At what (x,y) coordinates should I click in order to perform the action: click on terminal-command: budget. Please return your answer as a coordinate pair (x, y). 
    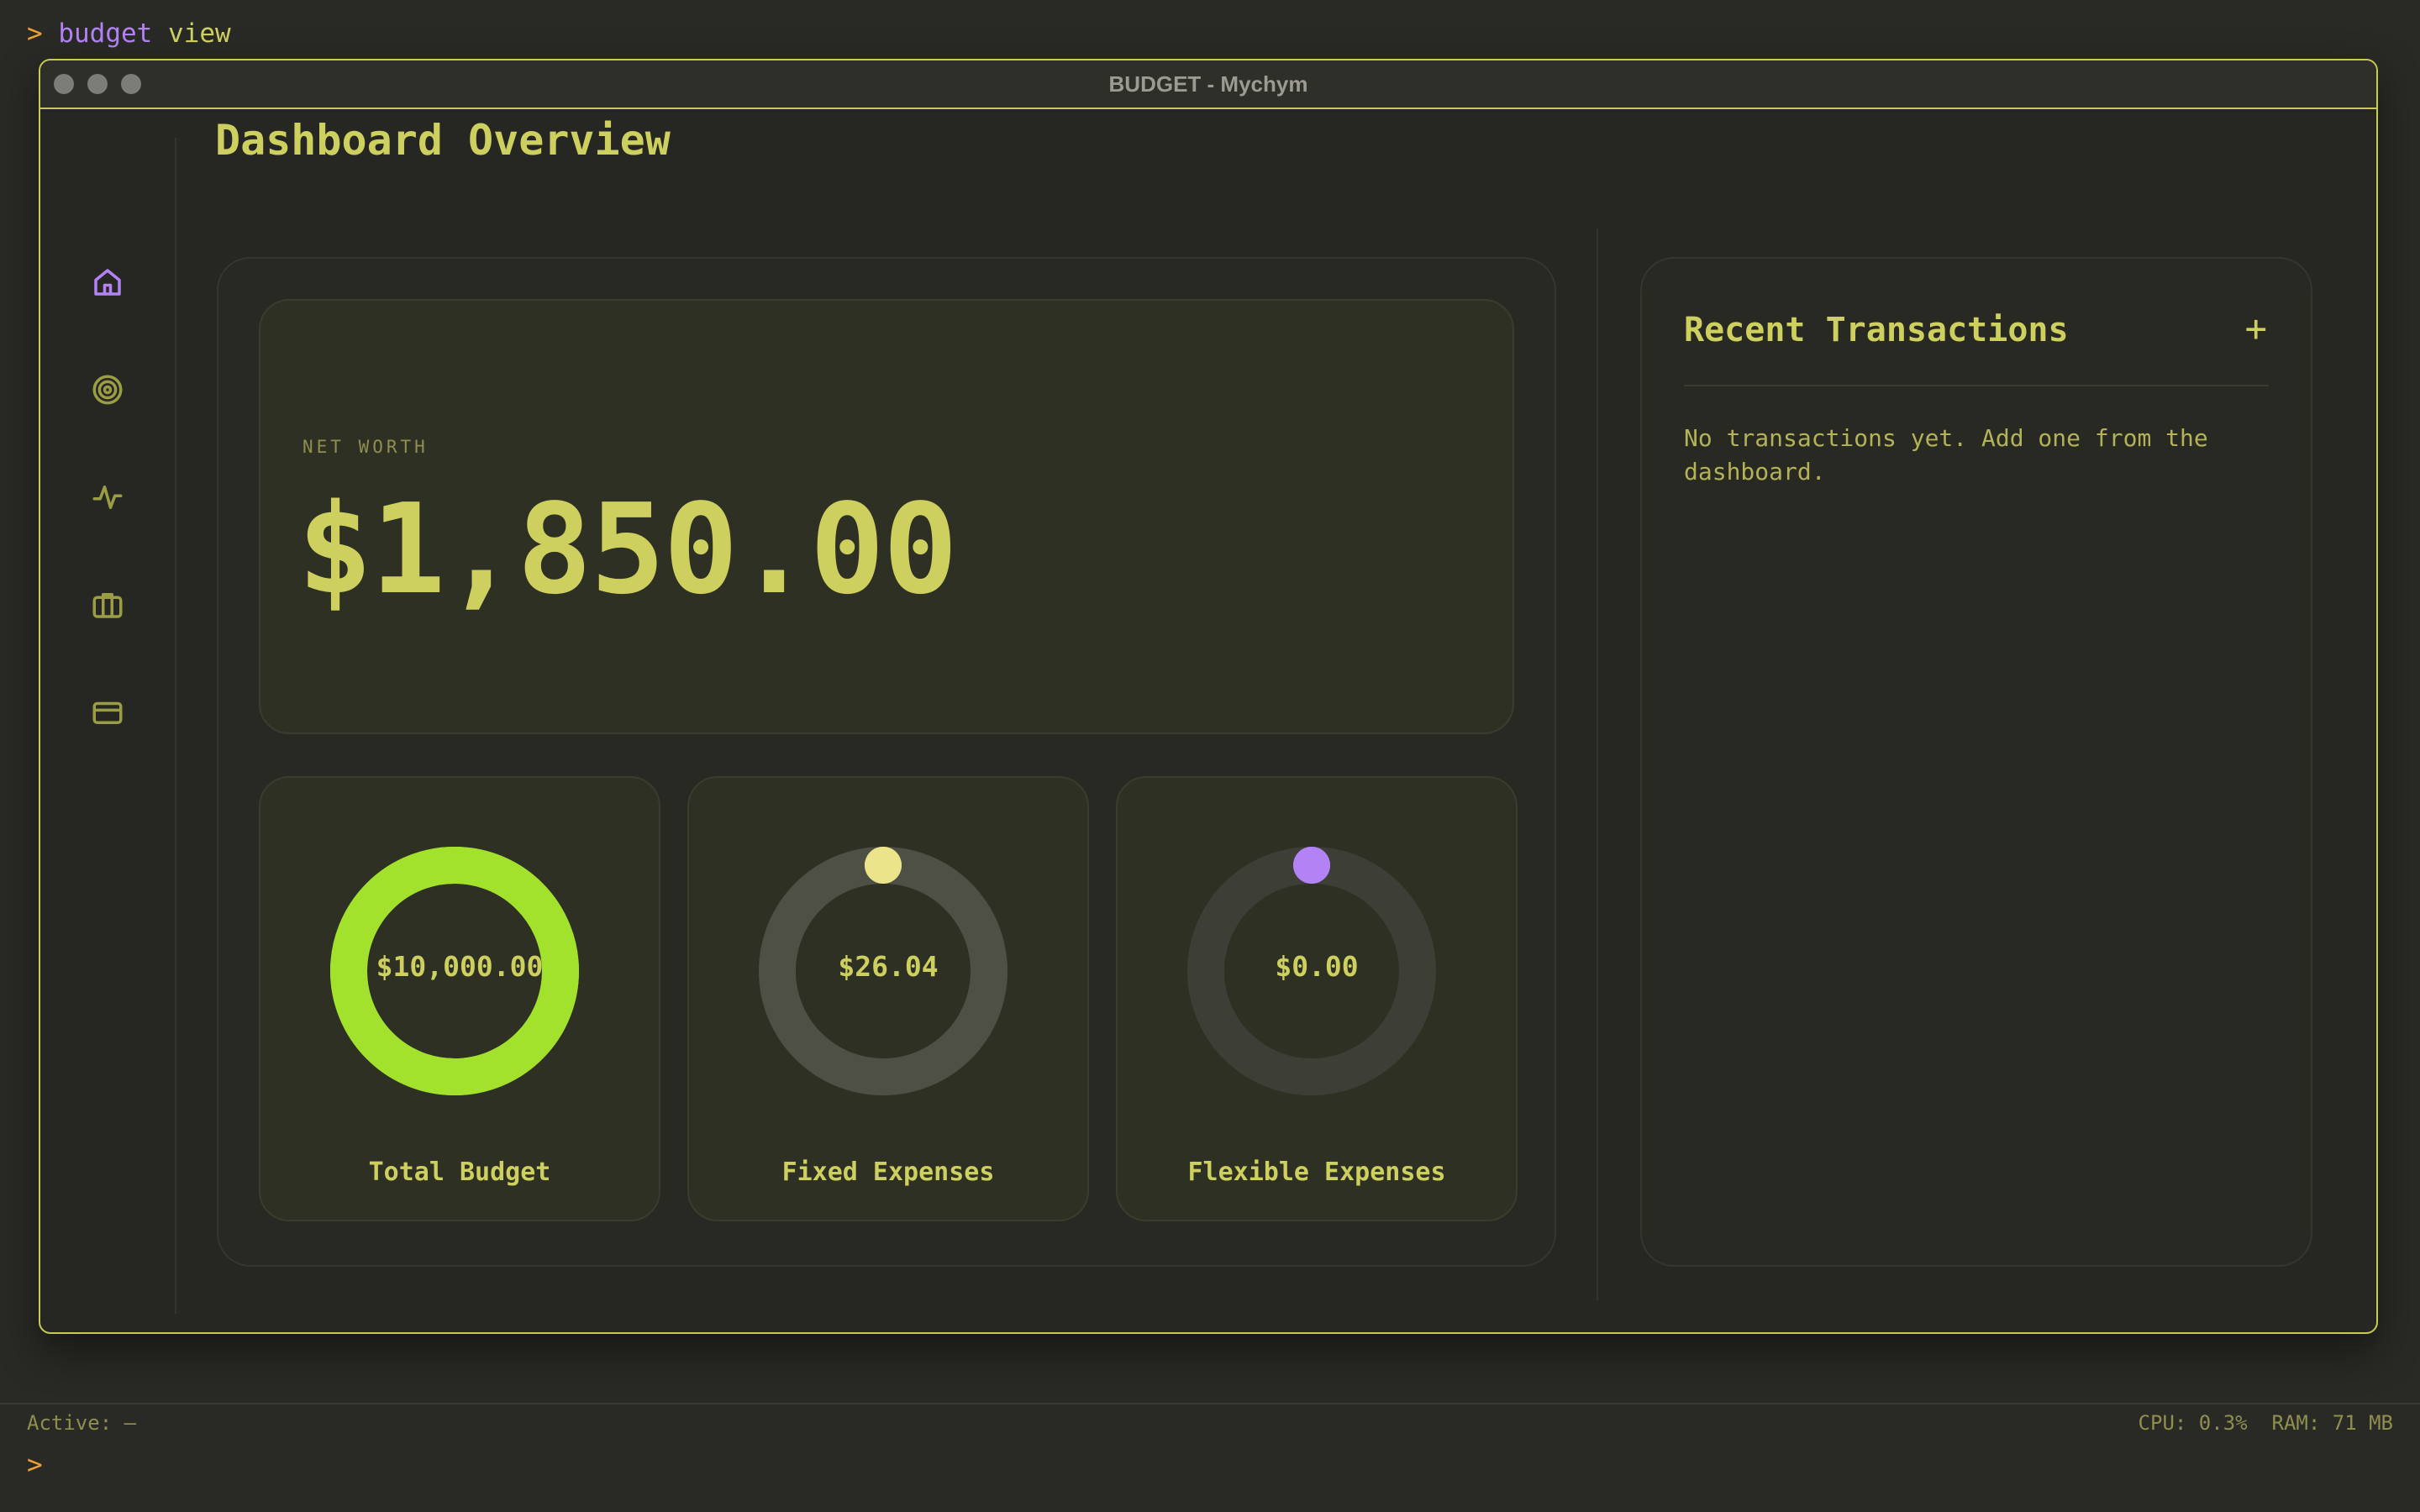
    Looking at the image, I should click on (105, 33).